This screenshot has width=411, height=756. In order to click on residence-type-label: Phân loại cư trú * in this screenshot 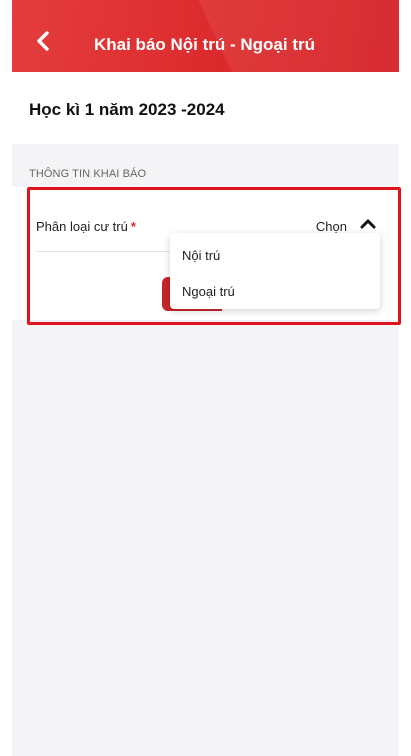, I will do `click(86, 226)`.